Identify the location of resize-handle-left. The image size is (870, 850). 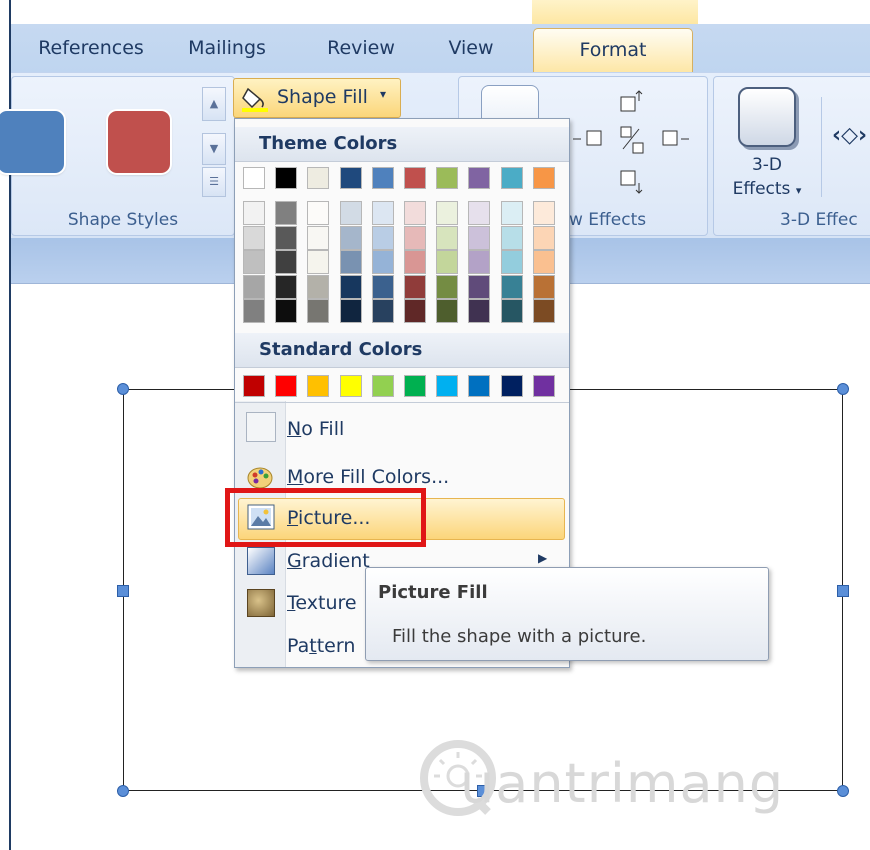
(123, 591).